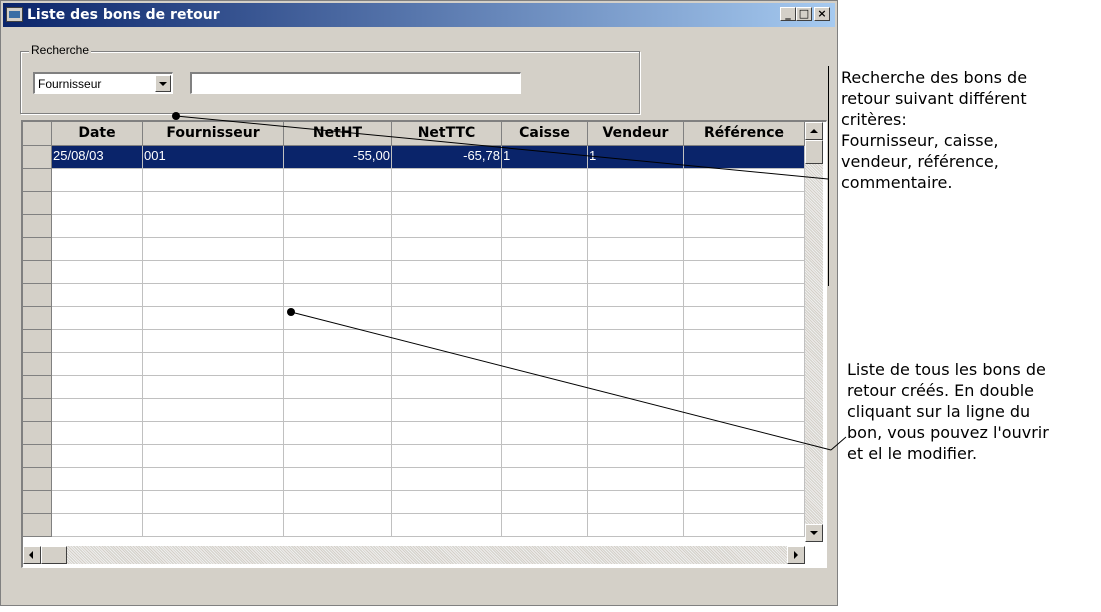 The height and width of the screenshot is (612, 1101). Describe the element at coordinates (97, 157) in the screenshot. I see `table-cell: 25/08/03` at that location.